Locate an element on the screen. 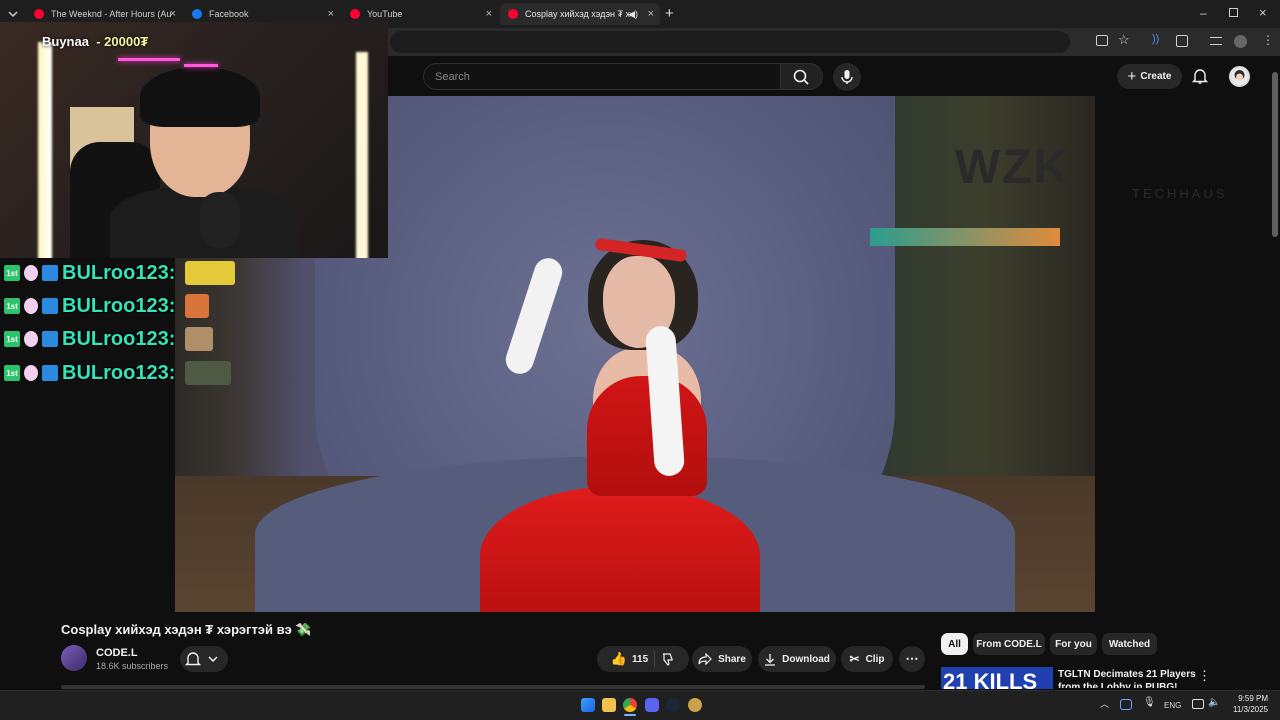  chrome-icon is located at coordinates (630, 705).